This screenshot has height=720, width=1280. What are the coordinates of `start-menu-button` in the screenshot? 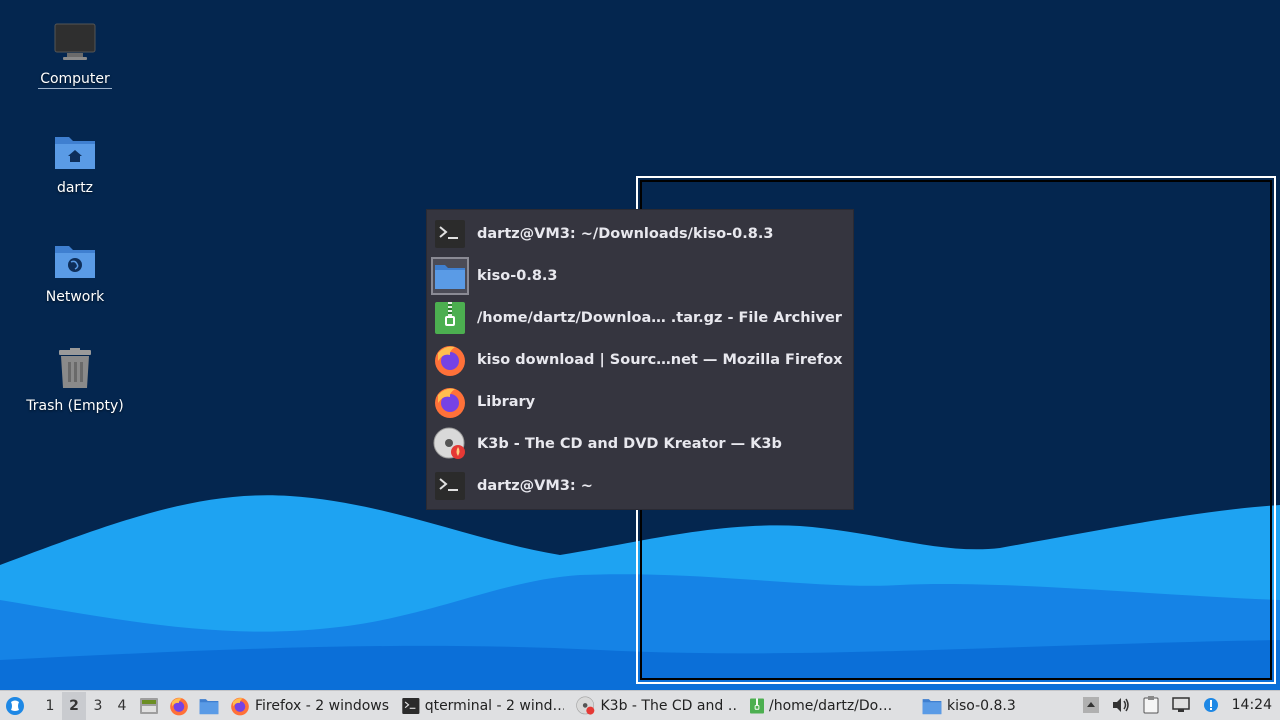 It's located at (15, 706).